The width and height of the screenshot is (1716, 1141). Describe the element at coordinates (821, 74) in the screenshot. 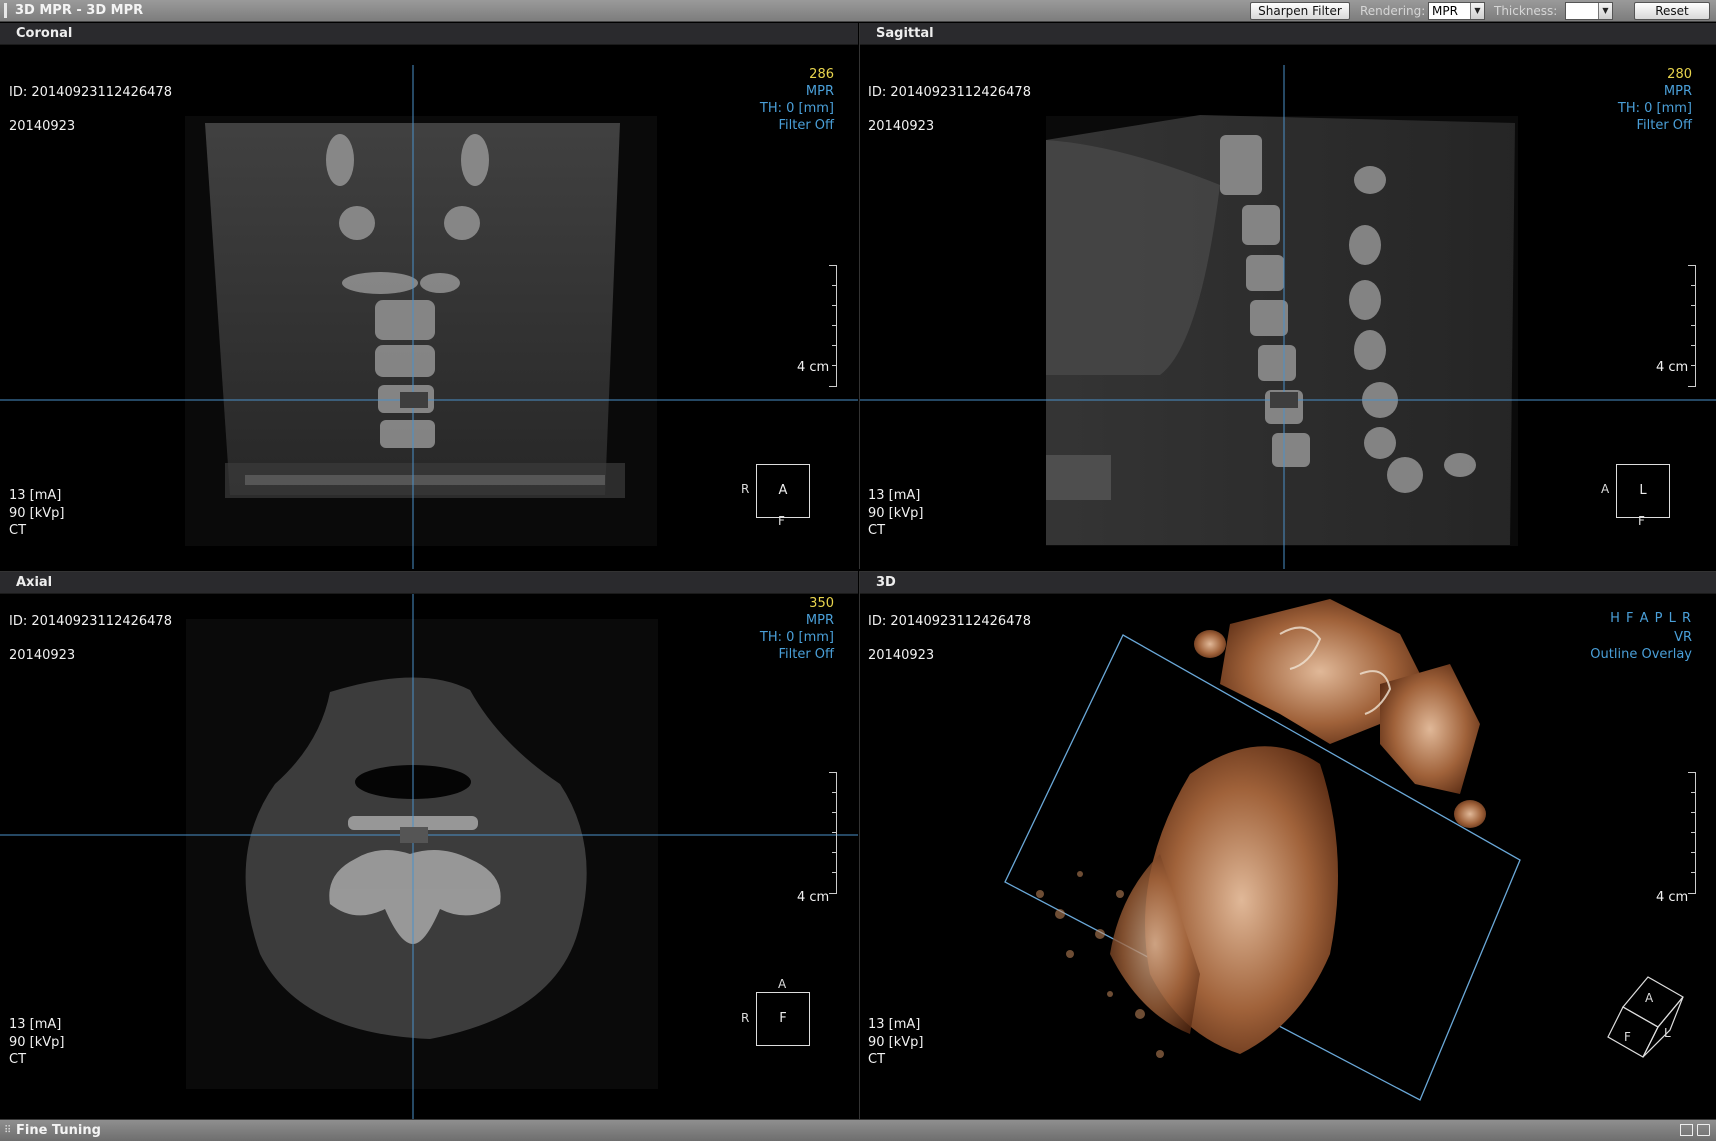

I see `slice-number: 286` at that location.